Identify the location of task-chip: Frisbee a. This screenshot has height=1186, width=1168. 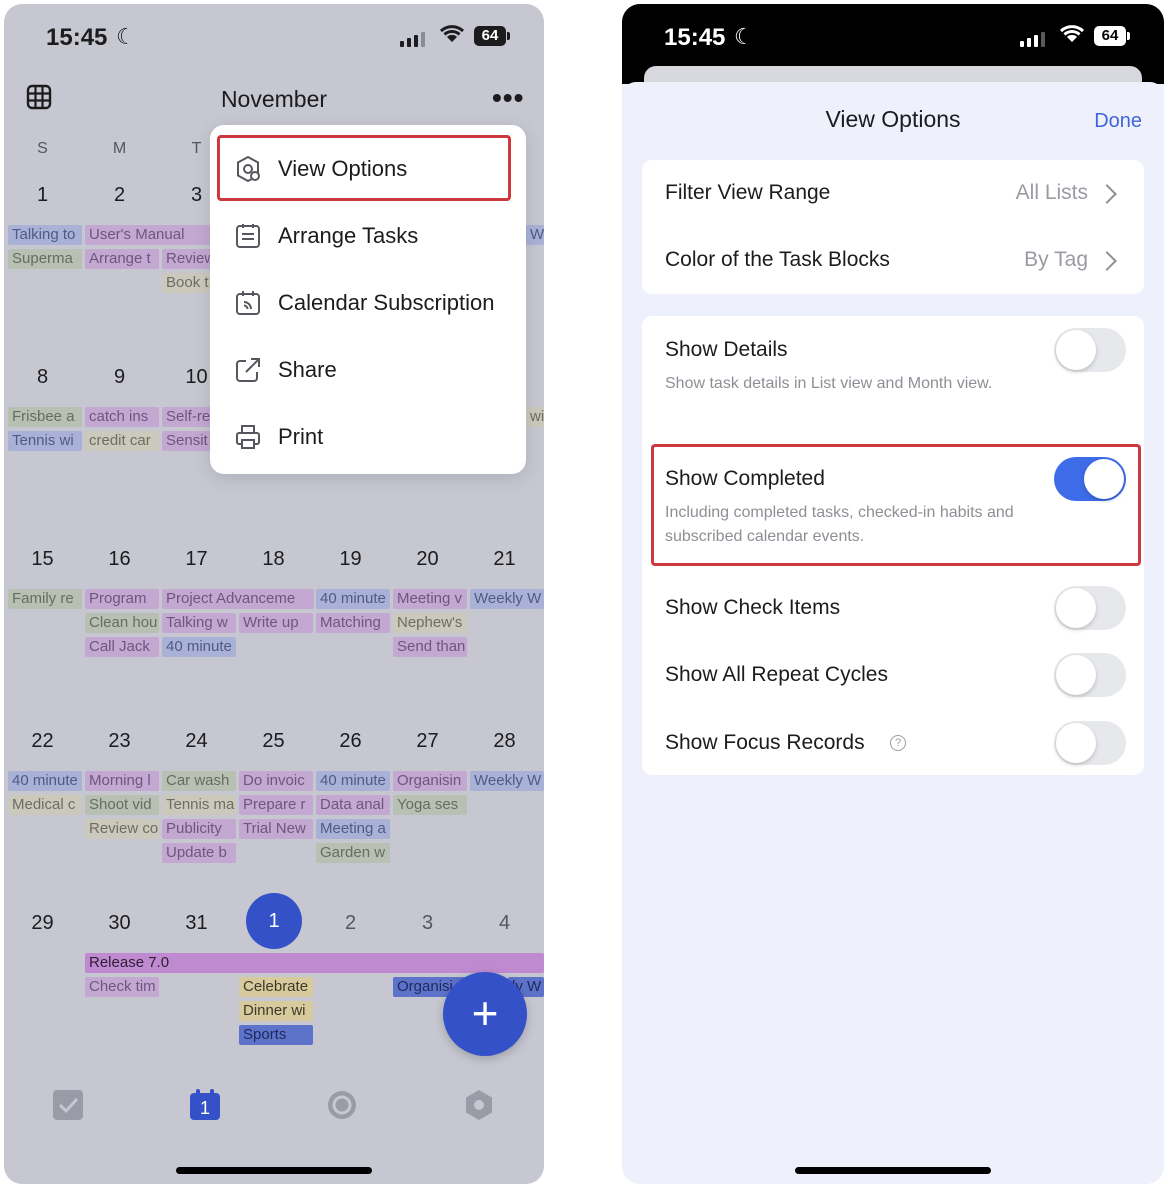
(45, 417).